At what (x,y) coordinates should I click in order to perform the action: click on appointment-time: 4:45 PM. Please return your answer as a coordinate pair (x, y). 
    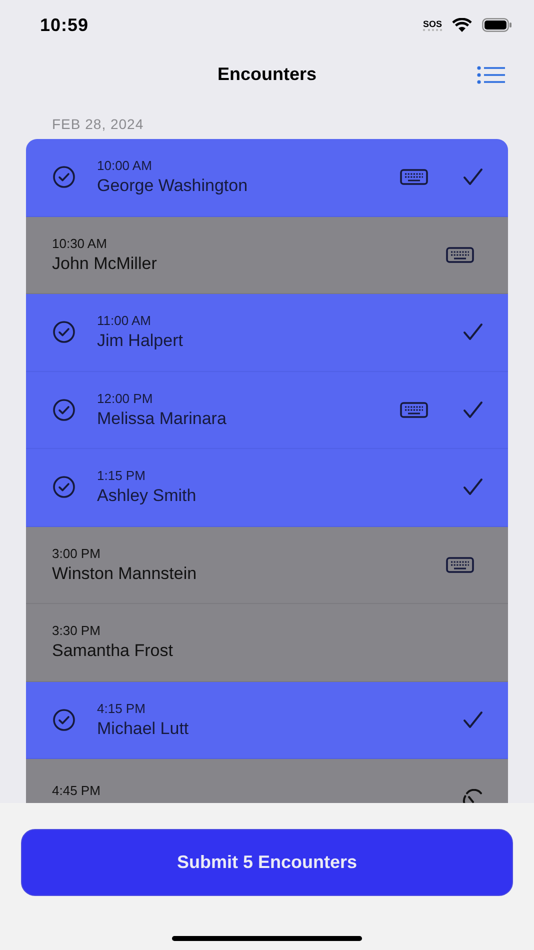
    Looking at the image, I should click on (77, 790).